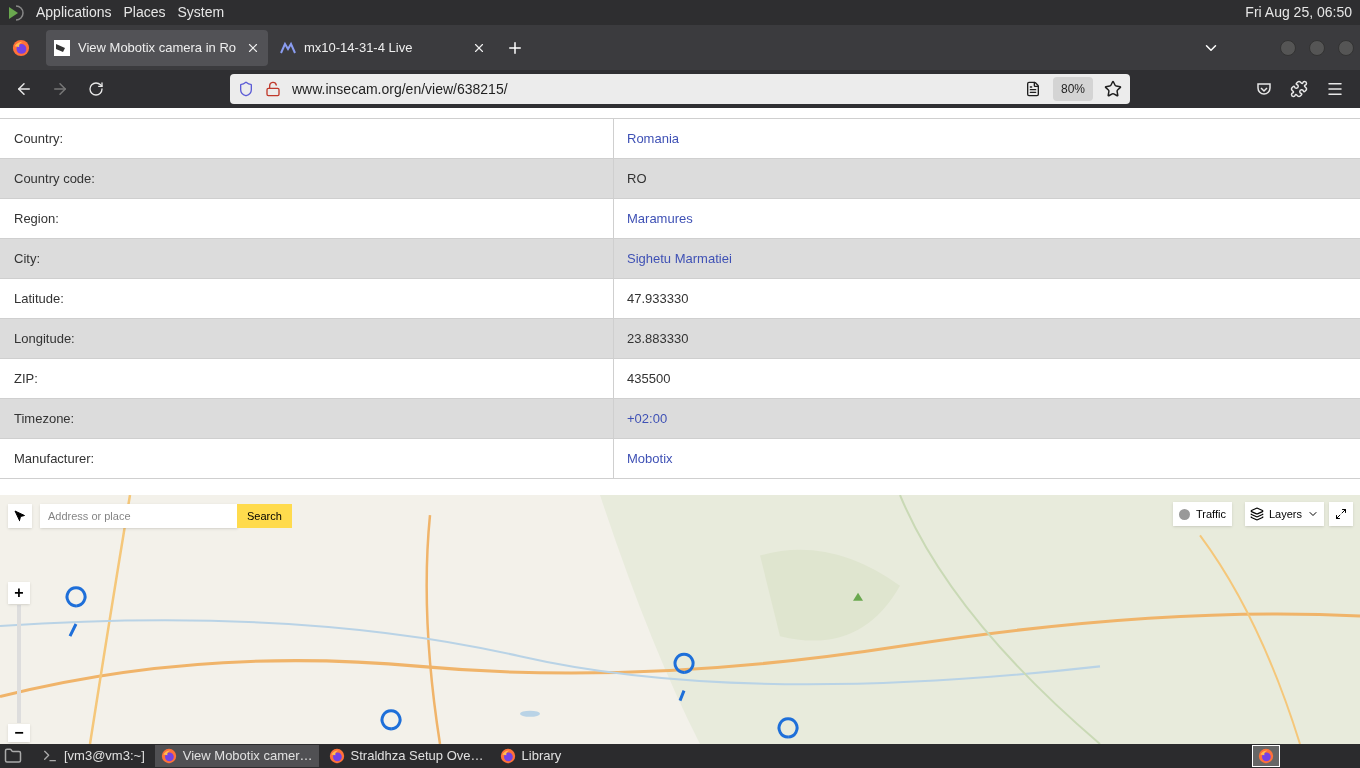  What do you see at coordinates (144, 12) in the screenshot?
I see `panel-menu: Places` at bounding box center [144, 12].